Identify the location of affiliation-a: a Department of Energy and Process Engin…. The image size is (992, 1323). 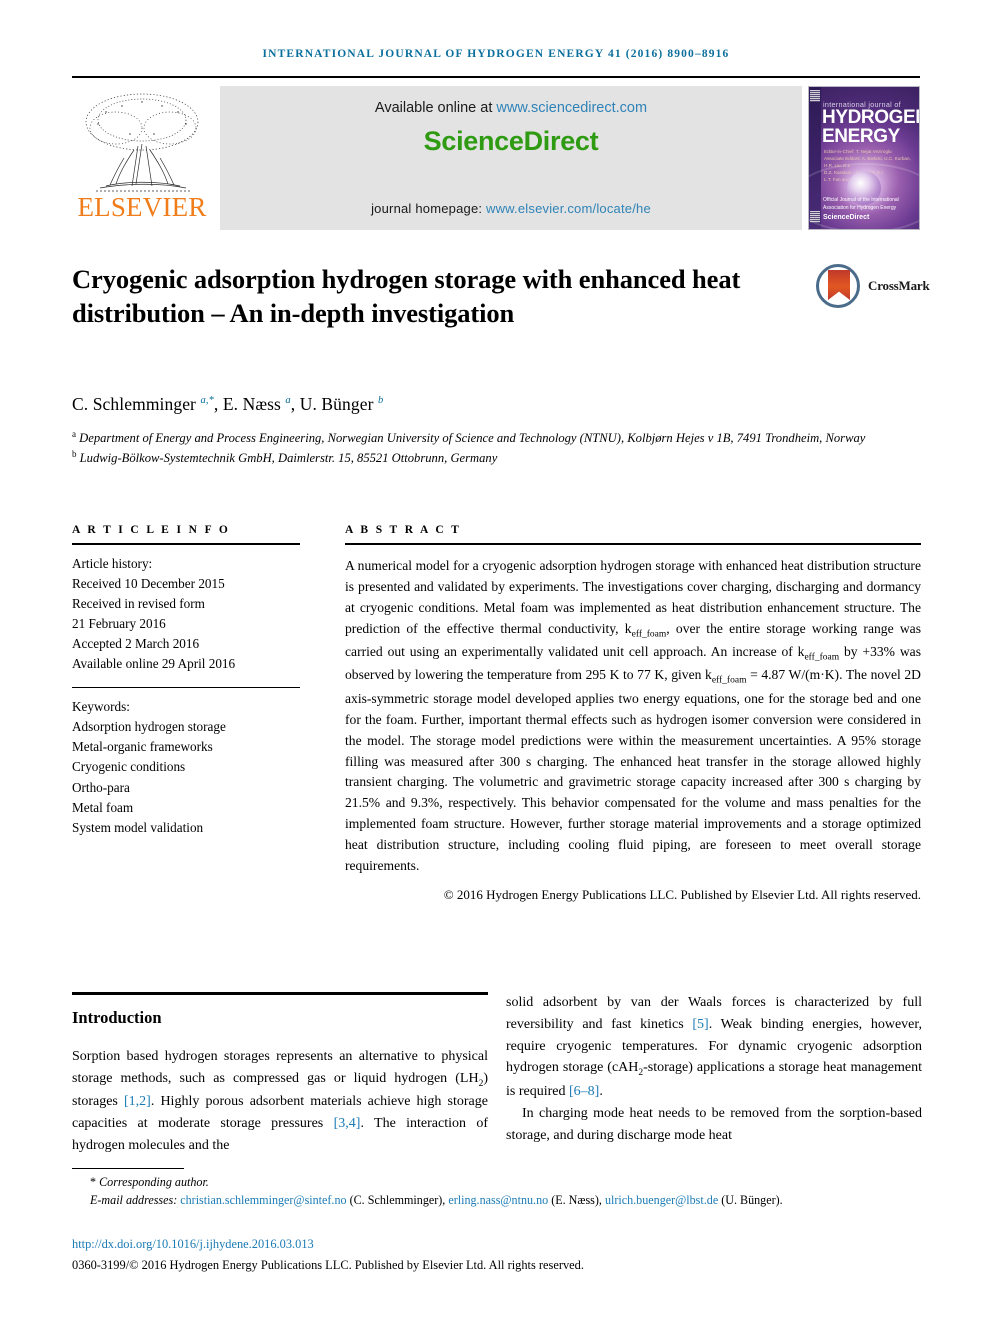
(472, 438).